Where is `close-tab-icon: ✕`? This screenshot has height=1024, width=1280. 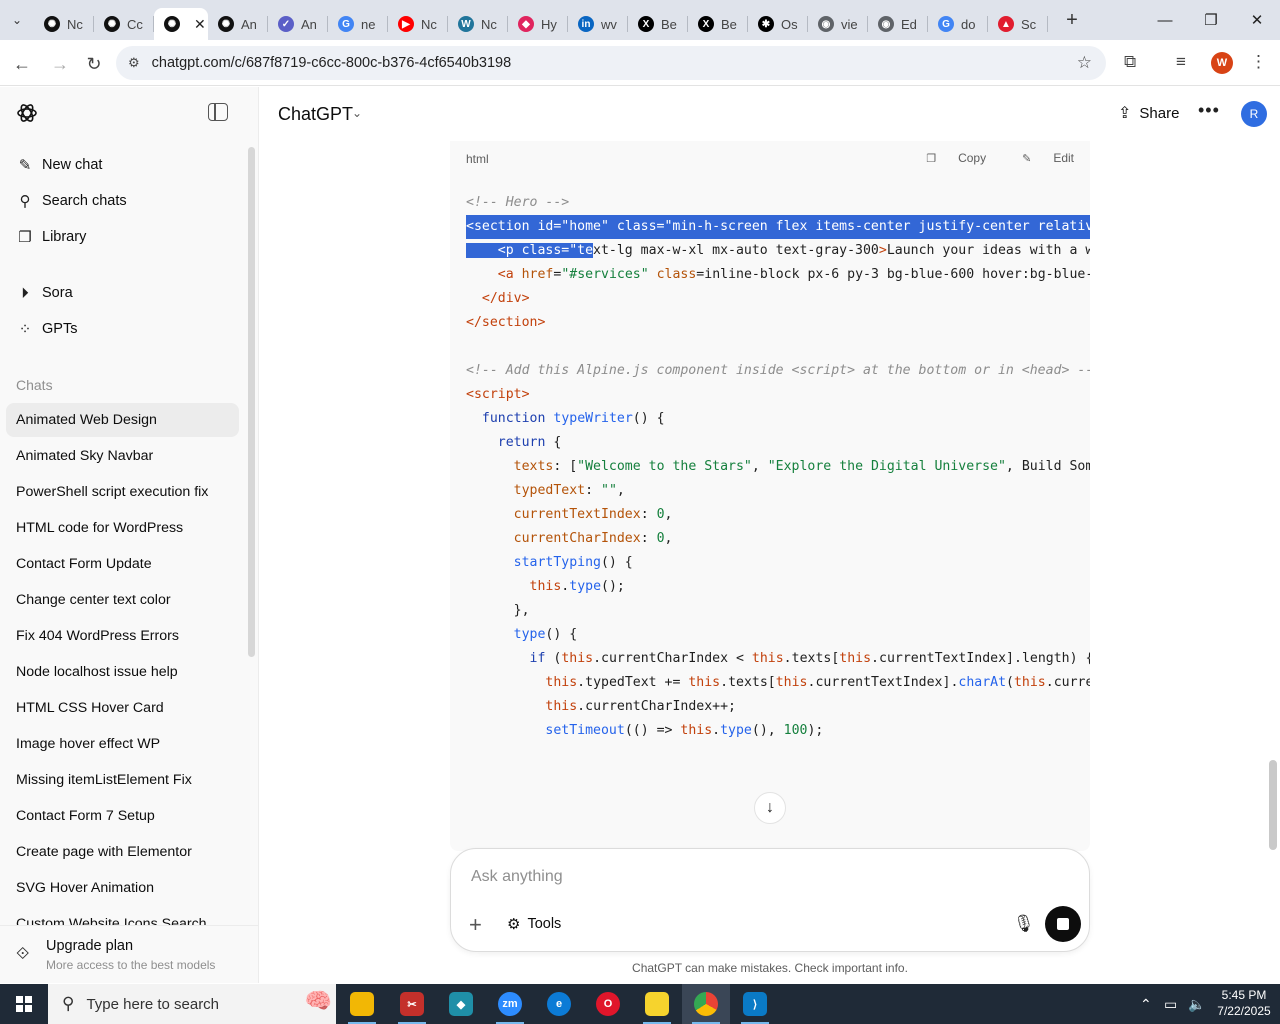
close-tab-icon: ✕ is located at coordinates (200, 24).